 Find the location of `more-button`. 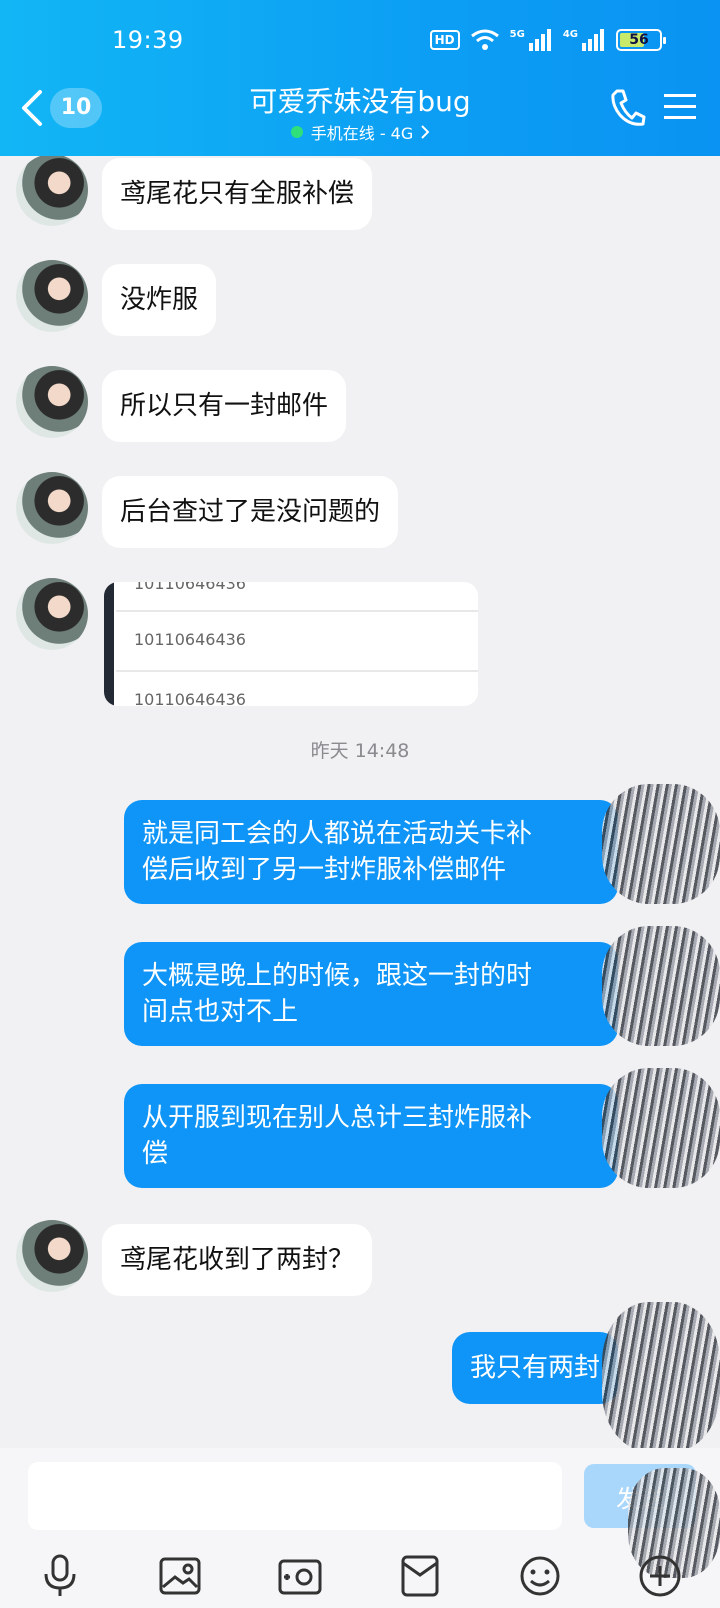

more-button is located at coordinates (660, 1576).